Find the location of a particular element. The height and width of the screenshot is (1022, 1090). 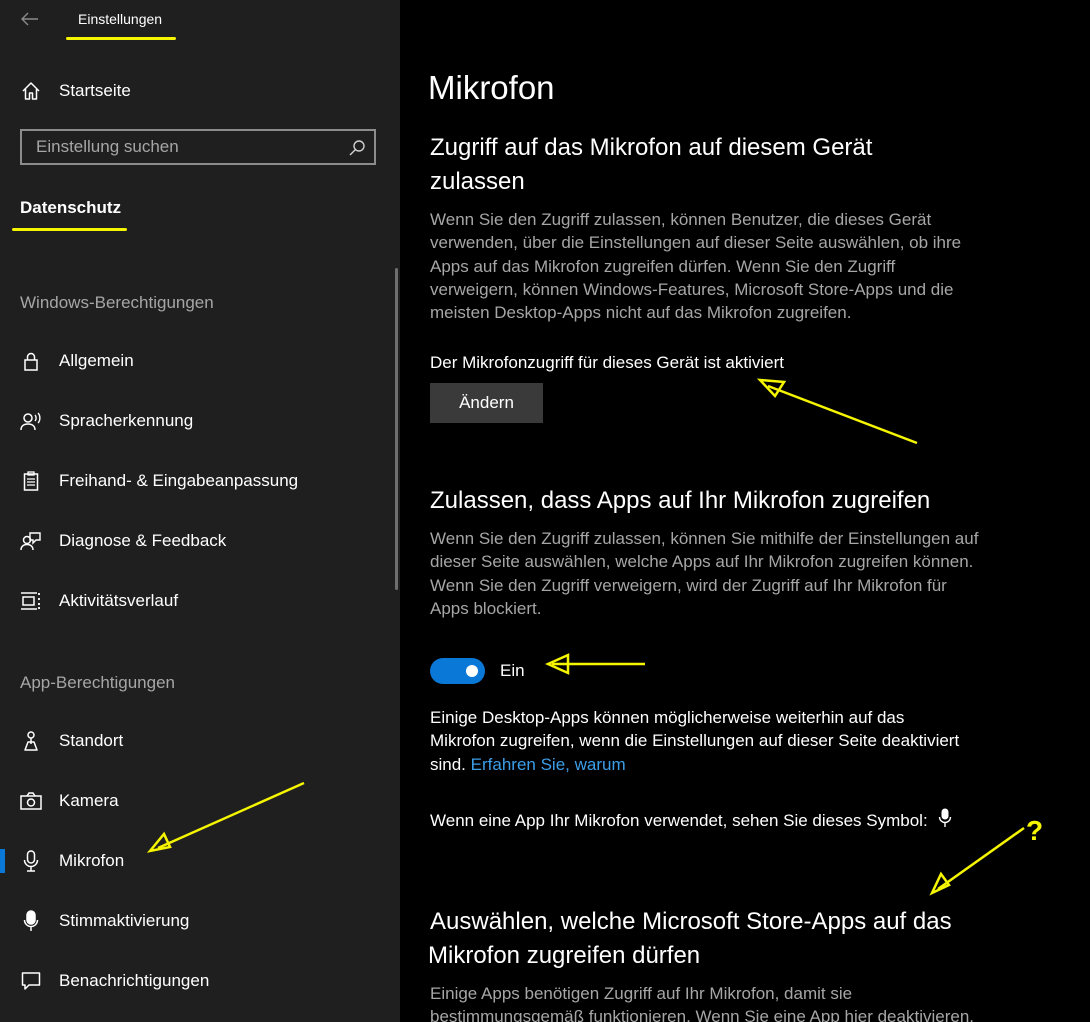

sidebar-item-label: Spracherkennung is located at coordinates (126, 420).